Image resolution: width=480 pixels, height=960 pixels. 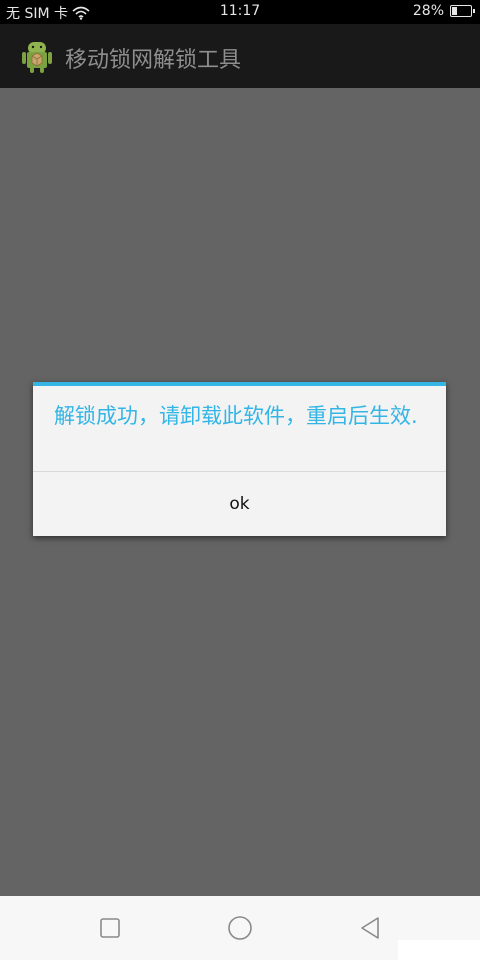 I want to click on status-right: 28%, so click(x=443, y=11).